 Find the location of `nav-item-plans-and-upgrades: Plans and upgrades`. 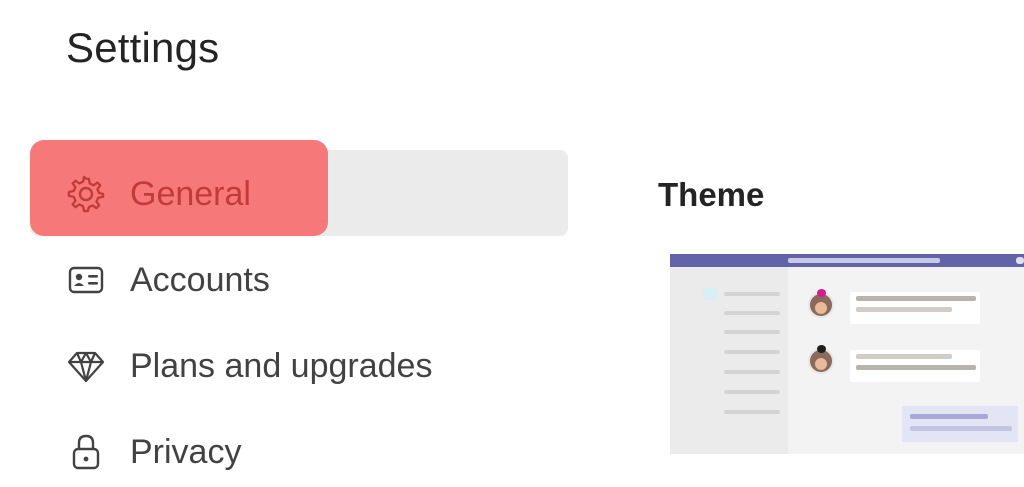

nav-item-plans-and-upgrades: Plans and upgrades is located at coordinates (300, 366).